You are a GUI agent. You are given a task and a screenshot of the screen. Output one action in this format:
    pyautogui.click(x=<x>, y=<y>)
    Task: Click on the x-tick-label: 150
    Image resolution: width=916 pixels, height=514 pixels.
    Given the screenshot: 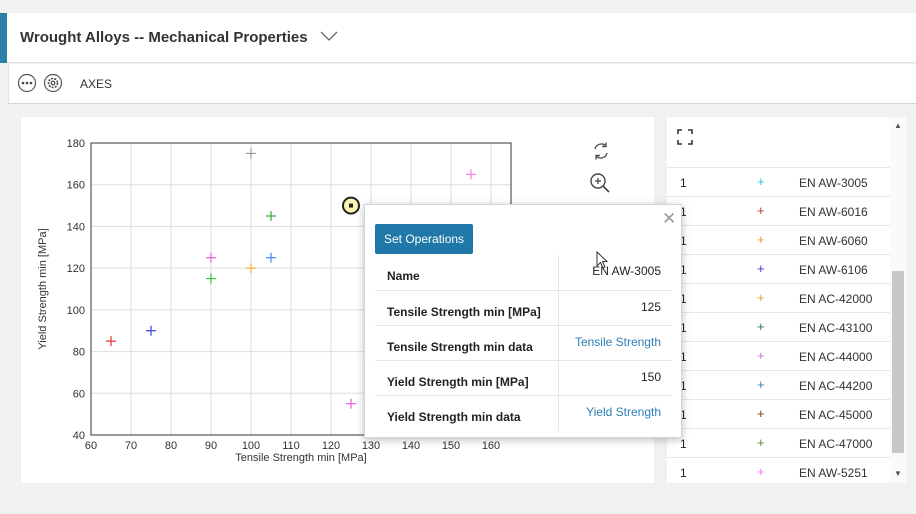 What is the action you would take?
    pyautogui.click(x=451, y=446)
    